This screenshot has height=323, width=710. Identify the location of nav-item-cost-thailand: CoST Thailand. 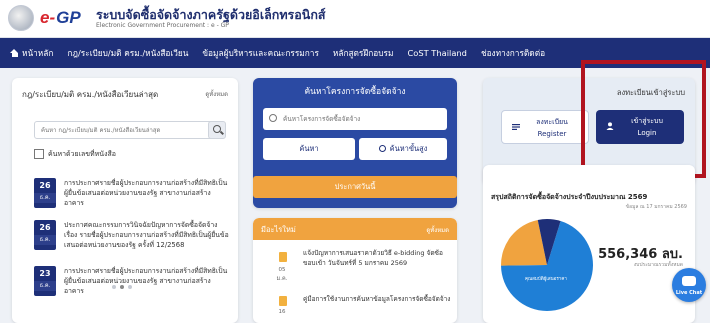
(436, 53).